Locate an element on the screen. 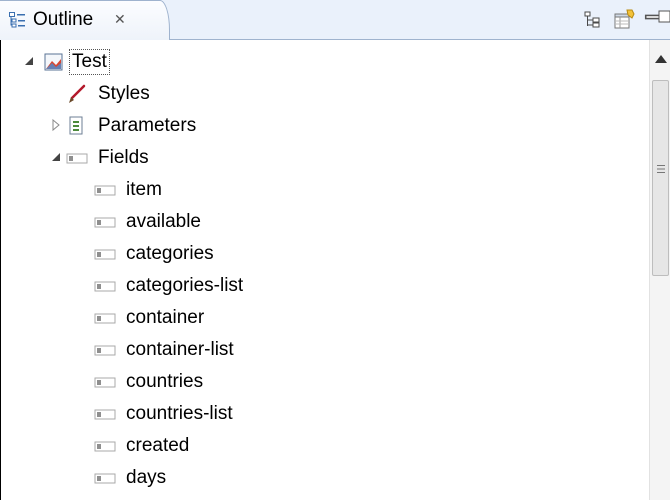 The image size is (670, 500). outline-icon is located at coordinates (17, 20).